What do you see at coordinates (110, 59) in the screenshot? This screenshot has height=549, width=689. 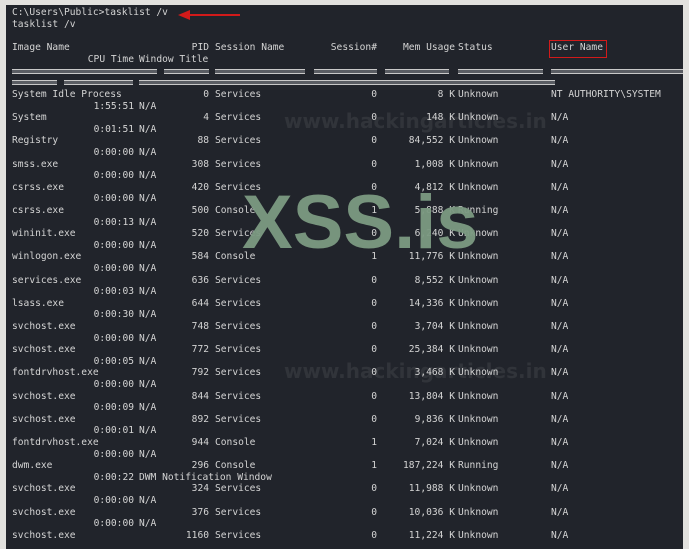 I see `header-cpu-time: CPU Time` at bounding box center [110, 59].